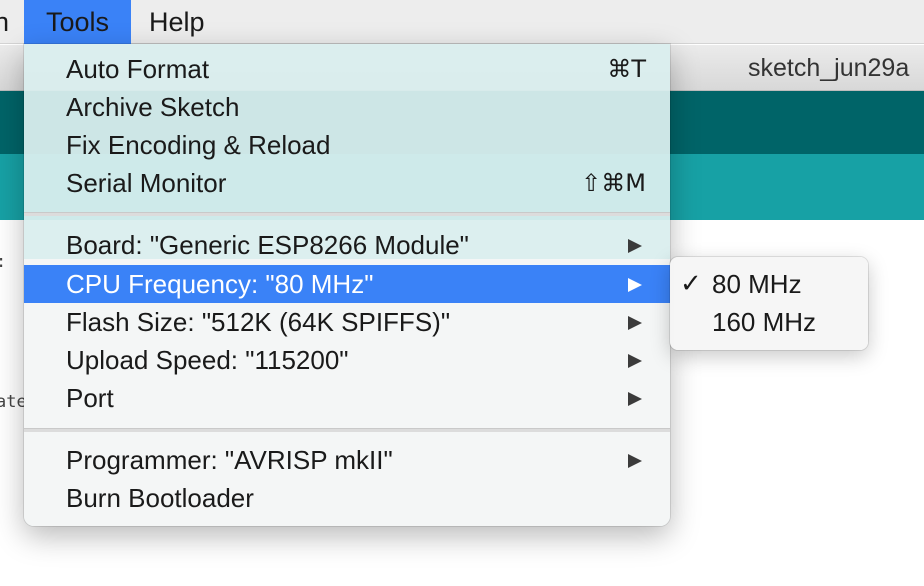 Image resolution: width=924 pixels, height=586 pixels. What do you see at coordinates (153, 107) in the screenshot?
I see `menu-item-label: Archive Sketch` at bounding box center [153, 107].